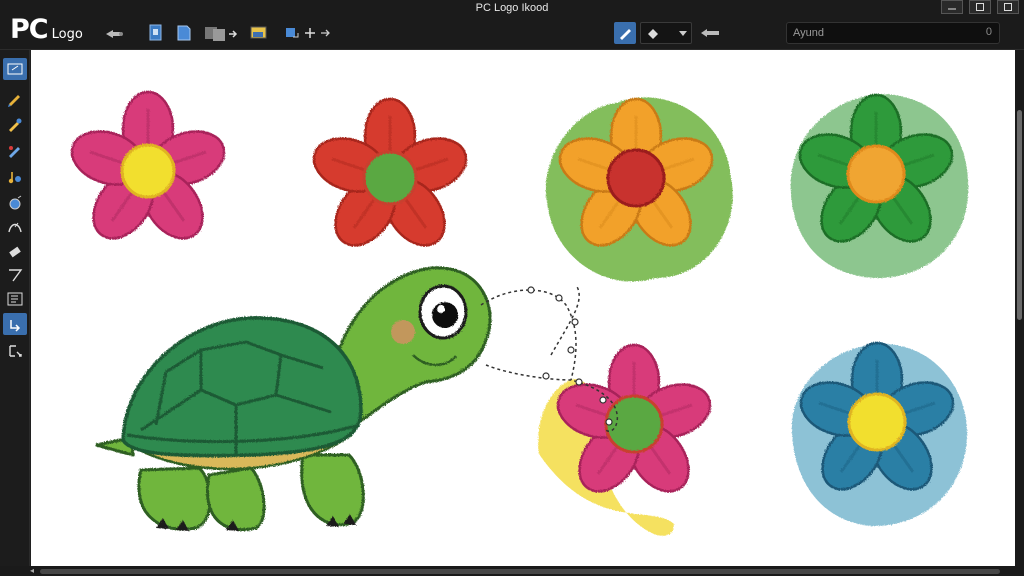 Image resolution: width=1024 pixels, height=576 pixels. What do you see at coordinates (184, 33) in the screenshot?
I see `open-file-button` at bounding box center [184, 33].